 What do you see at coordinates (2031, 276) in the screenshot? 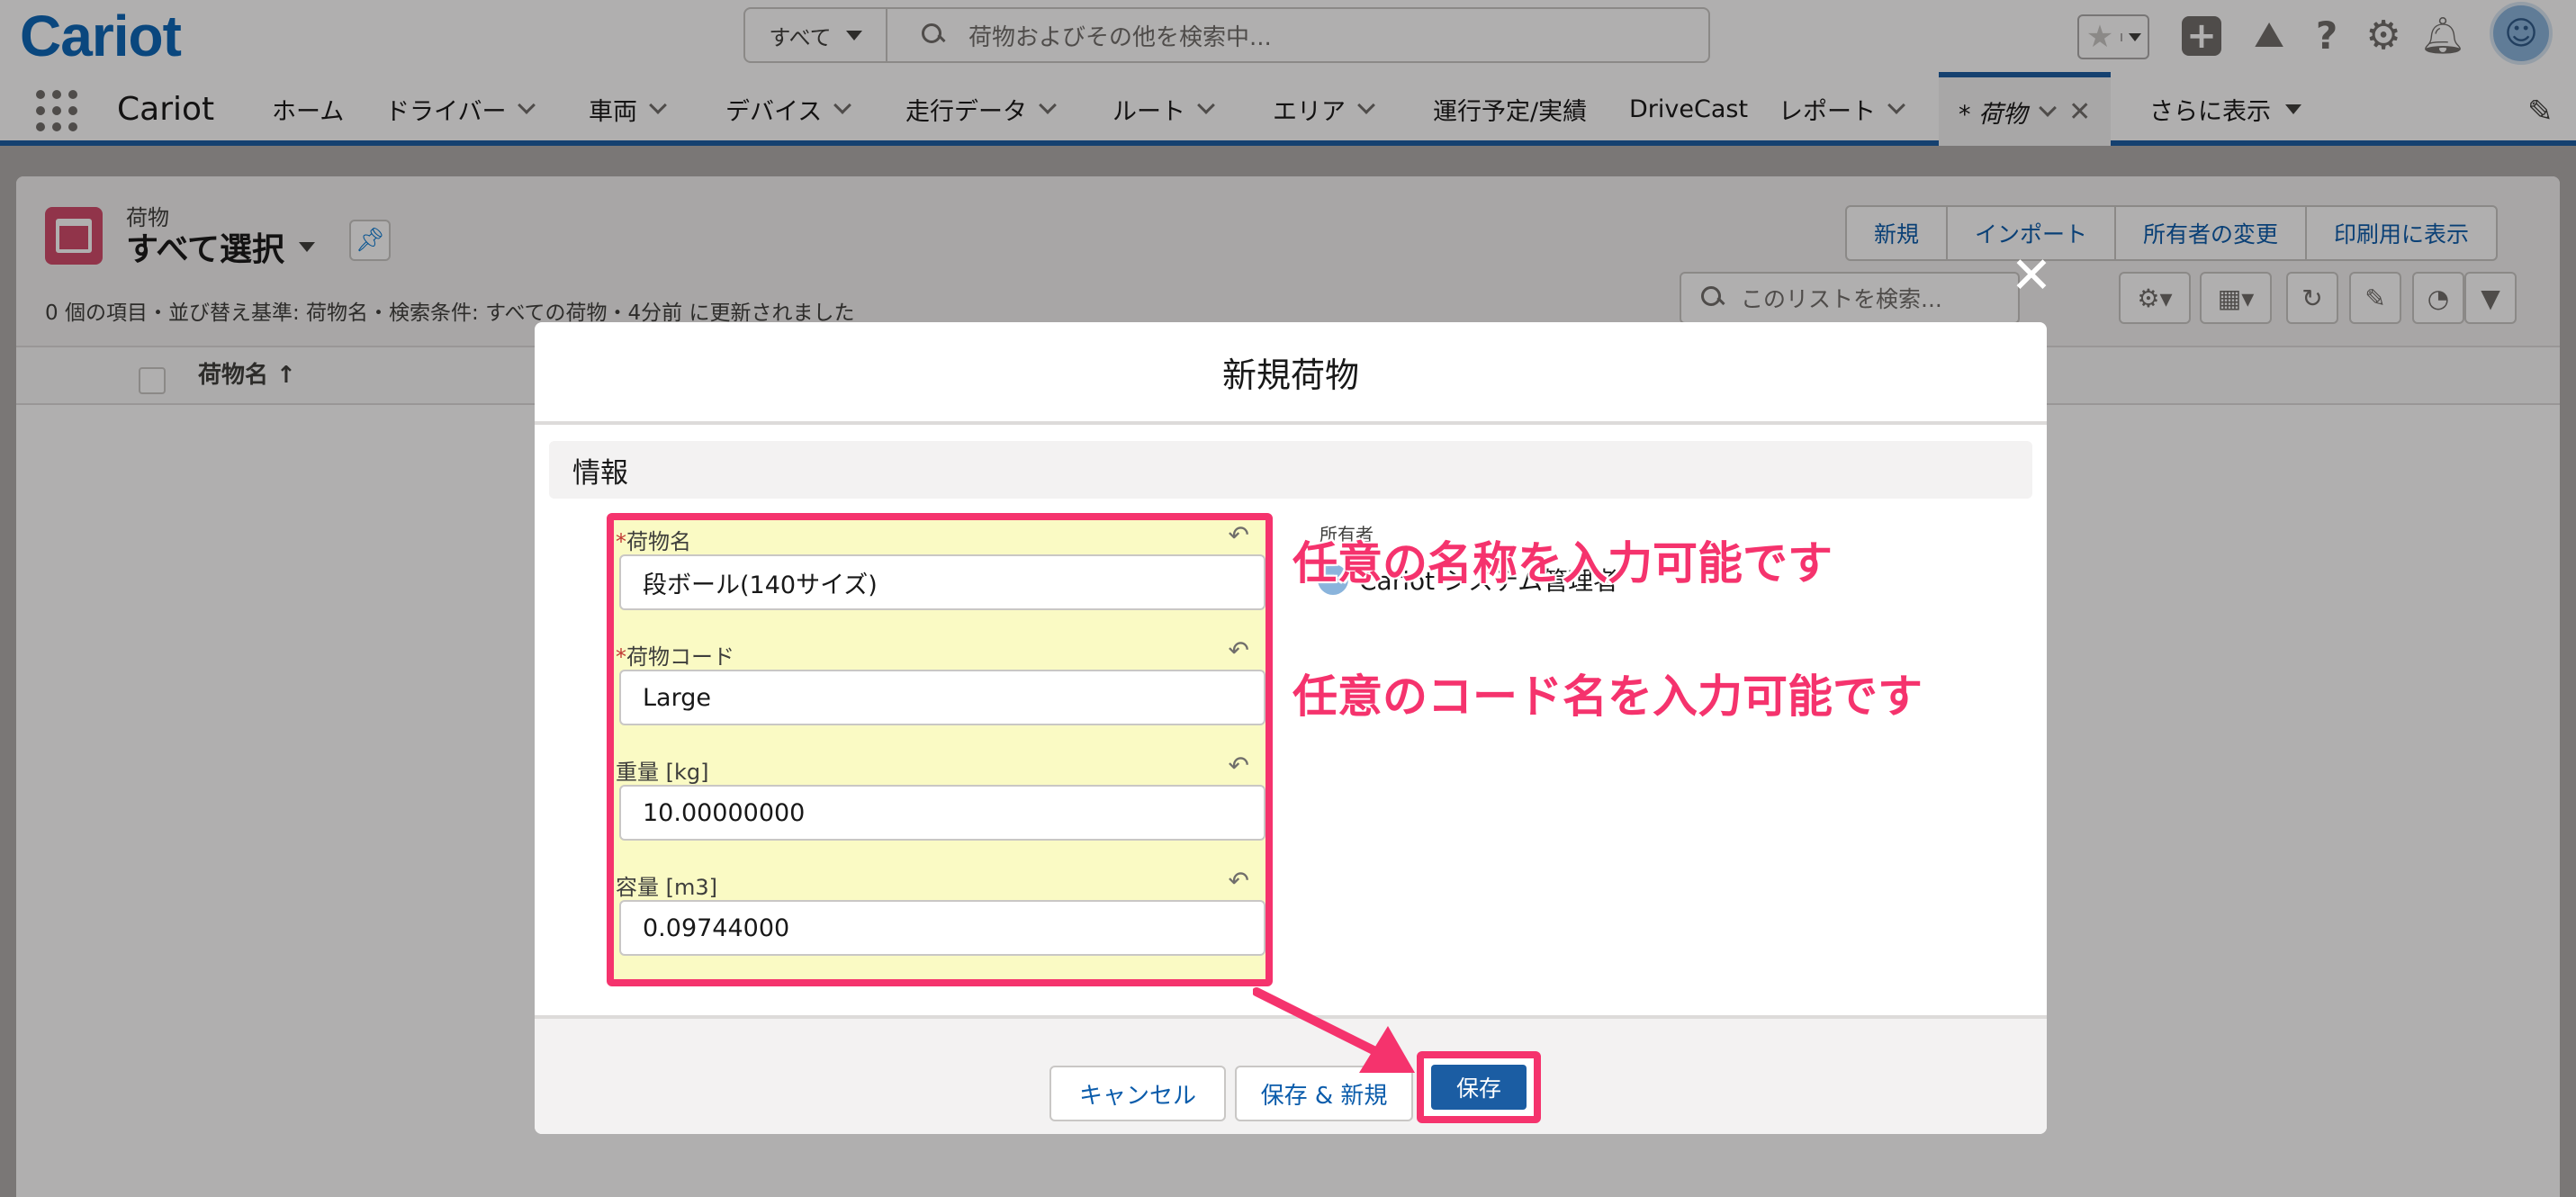
I see `close-icon: ✕` at bounding box center [2031, 276].